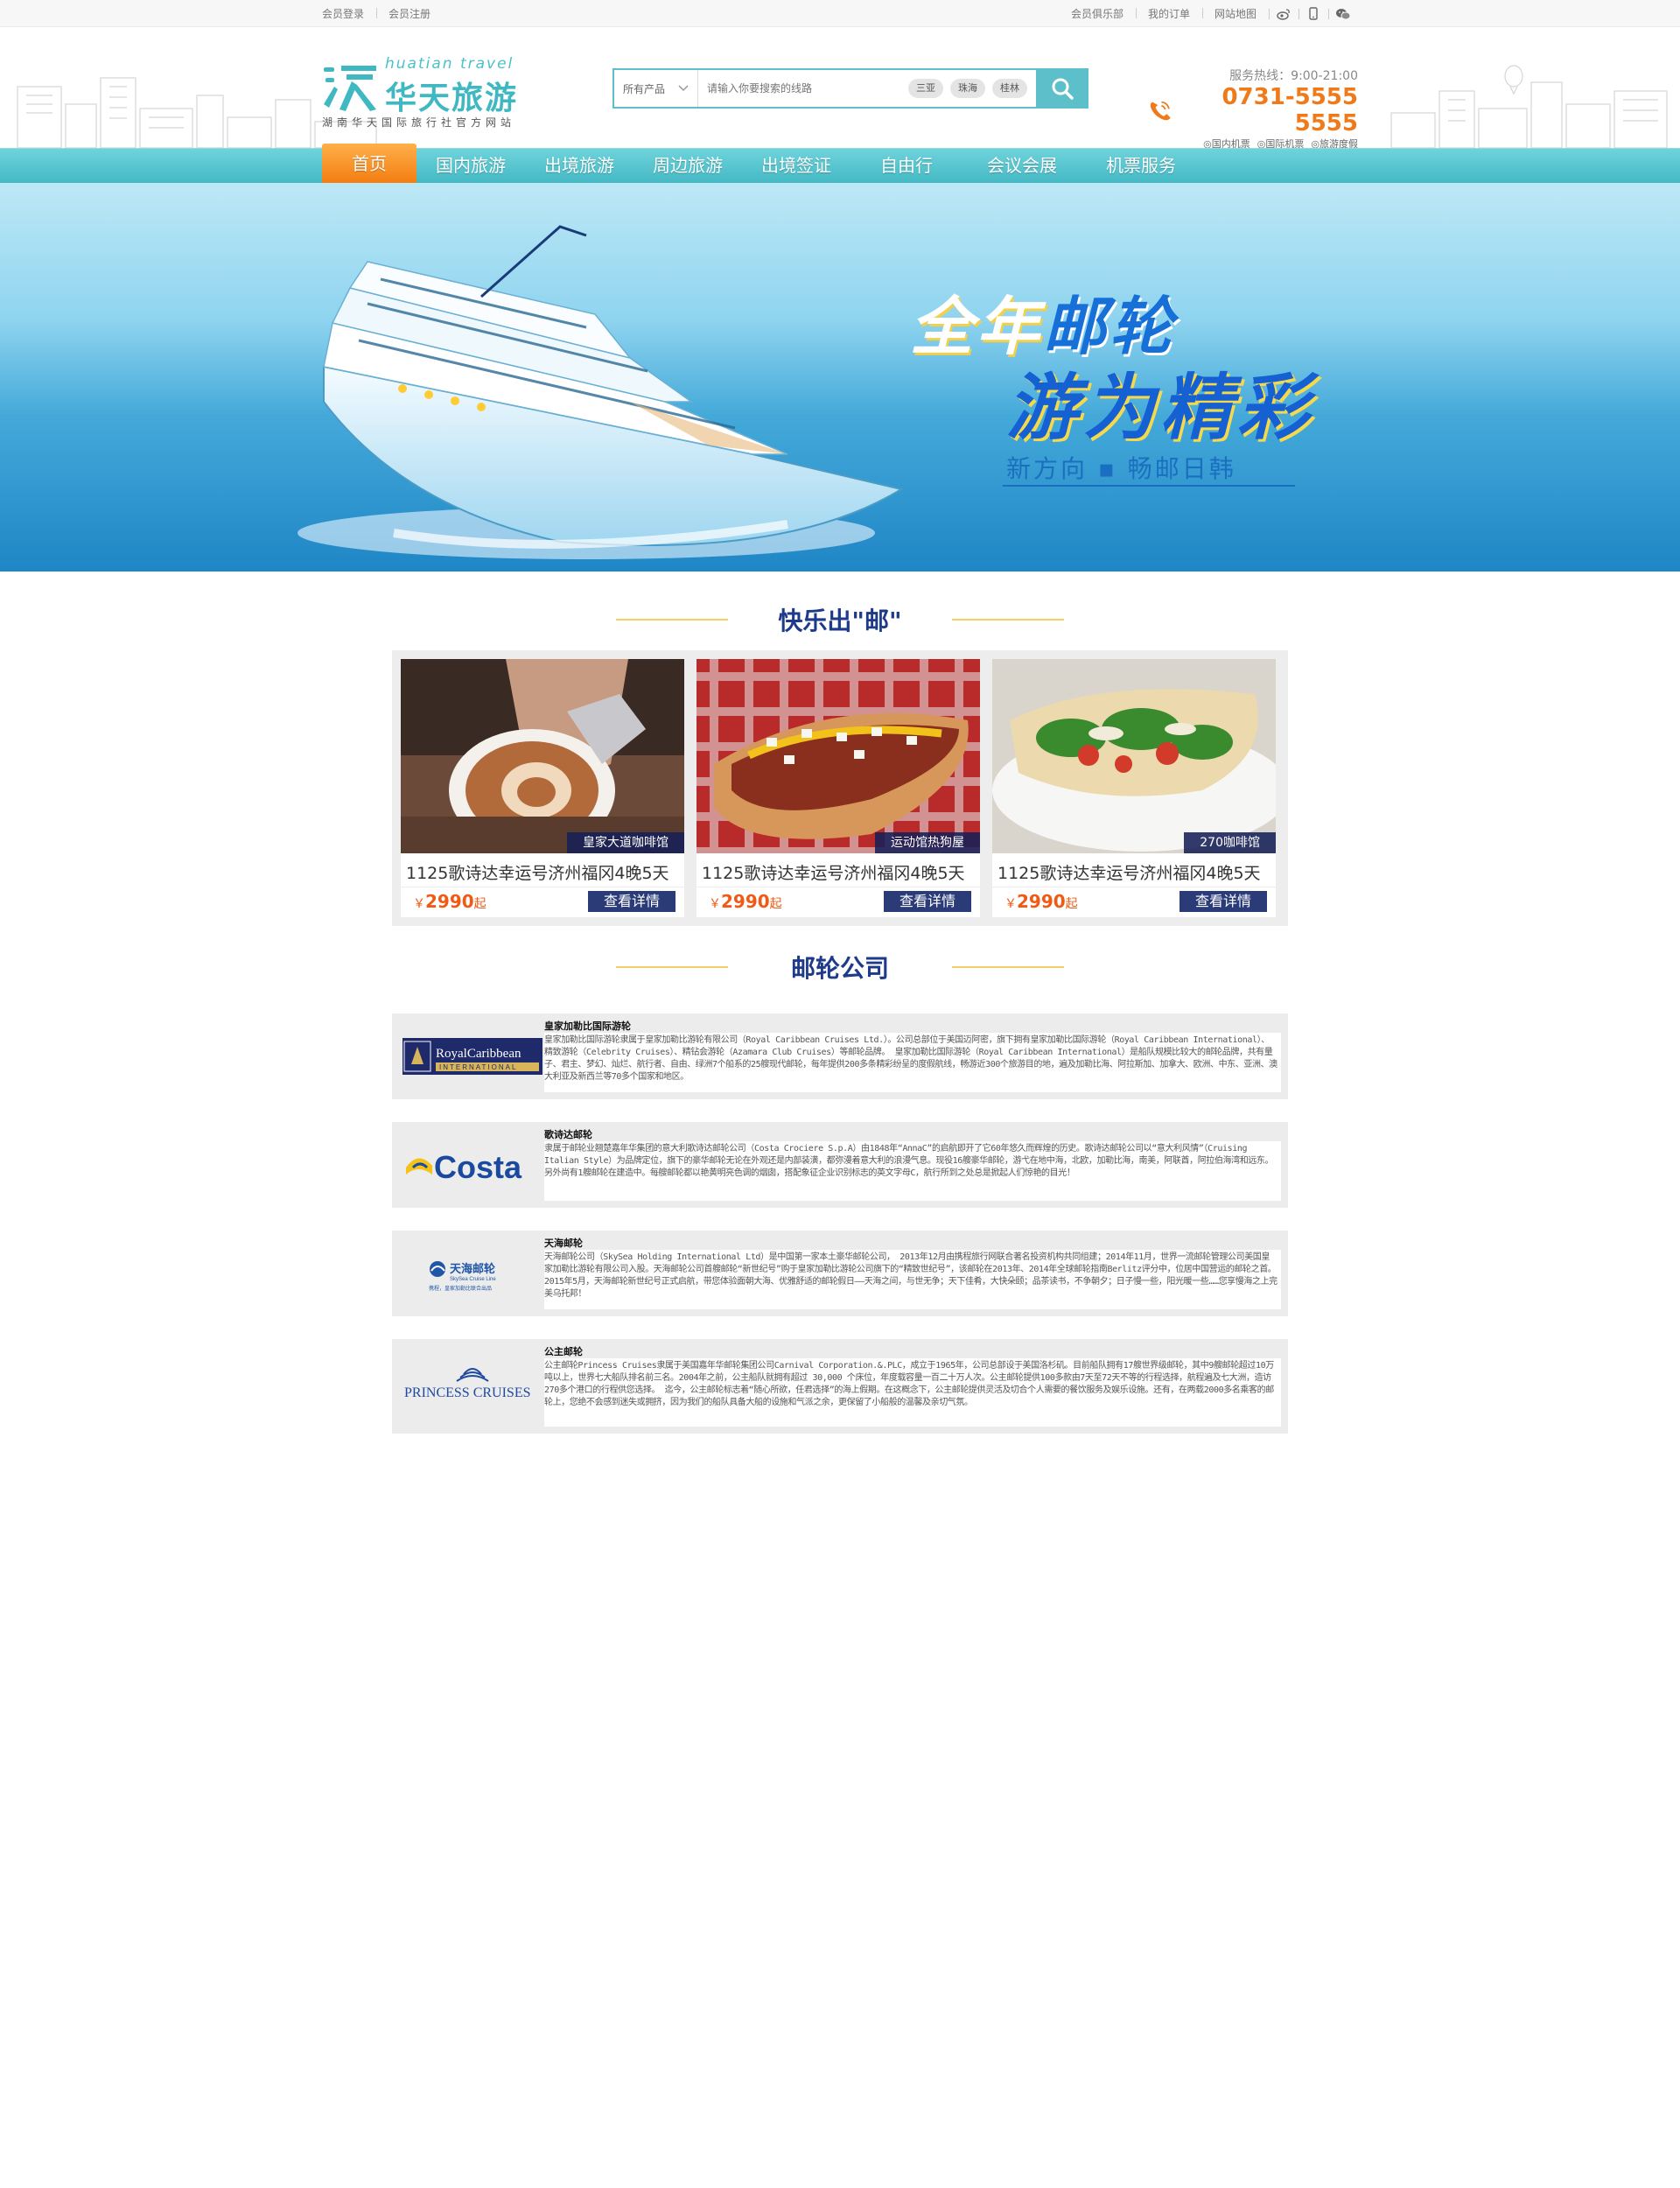 This screenshot has height=2188, width=1680. Describe the element at coordinates (906, 166) in the screenshot. I see `nav-item-free-travel: 自由行` at that location.